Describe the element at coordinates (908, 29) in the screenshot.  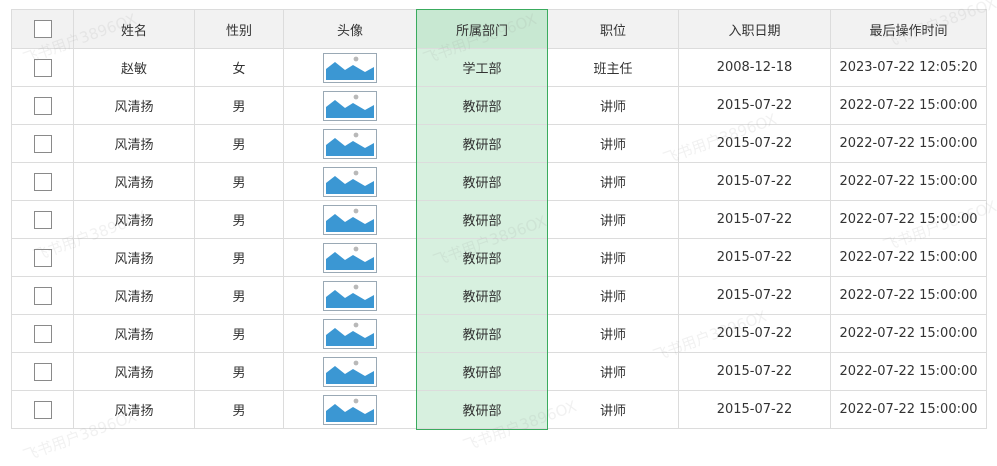
I see `col-header-last-updated: 最后操作时间` at that location.